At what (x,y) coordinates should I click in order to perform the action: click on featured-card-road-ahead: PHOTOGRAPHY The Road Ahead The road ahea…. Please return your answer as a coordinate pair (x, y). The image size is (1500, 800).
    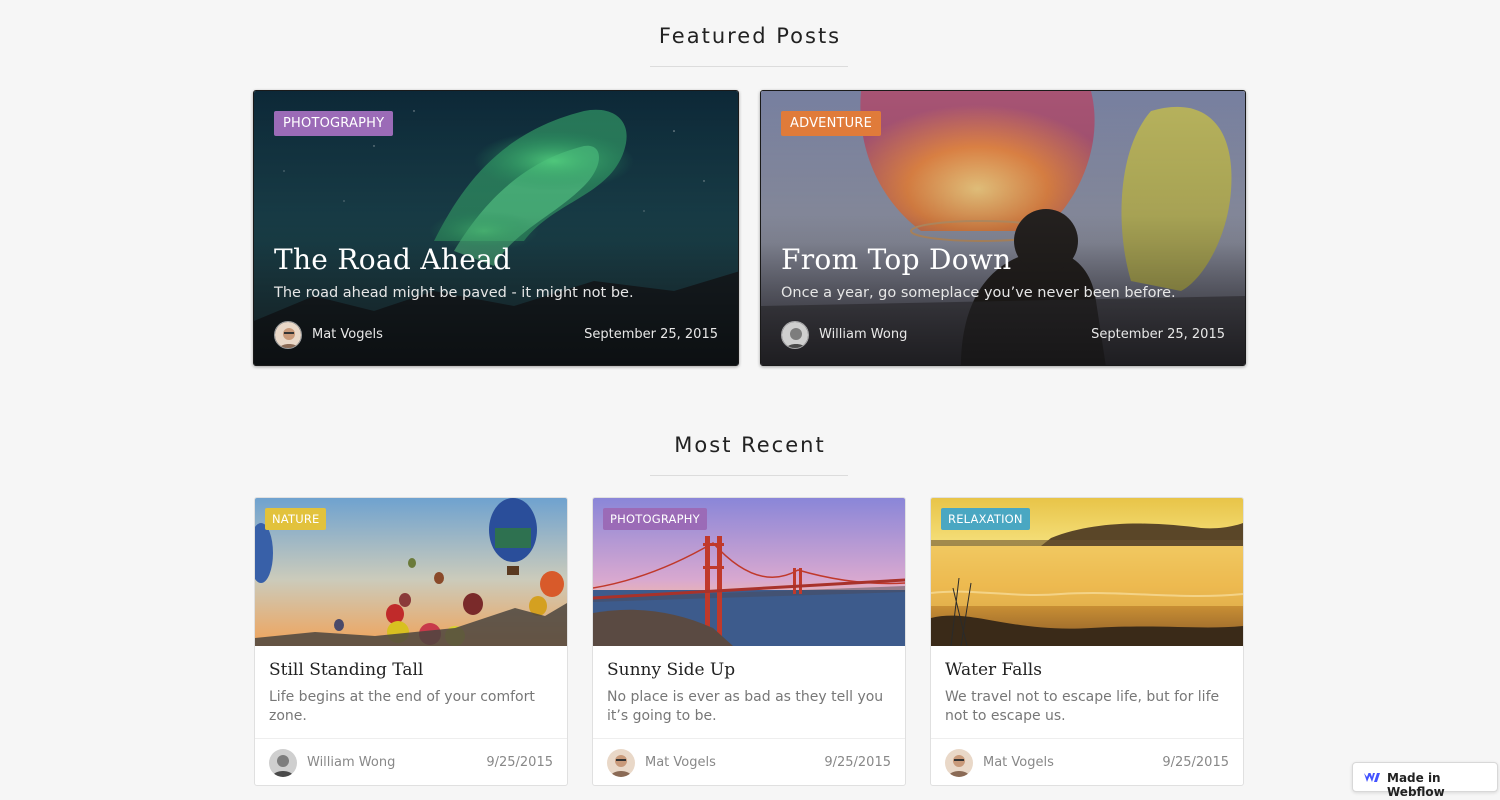
    Looking at the image, I should click on (496, 228).